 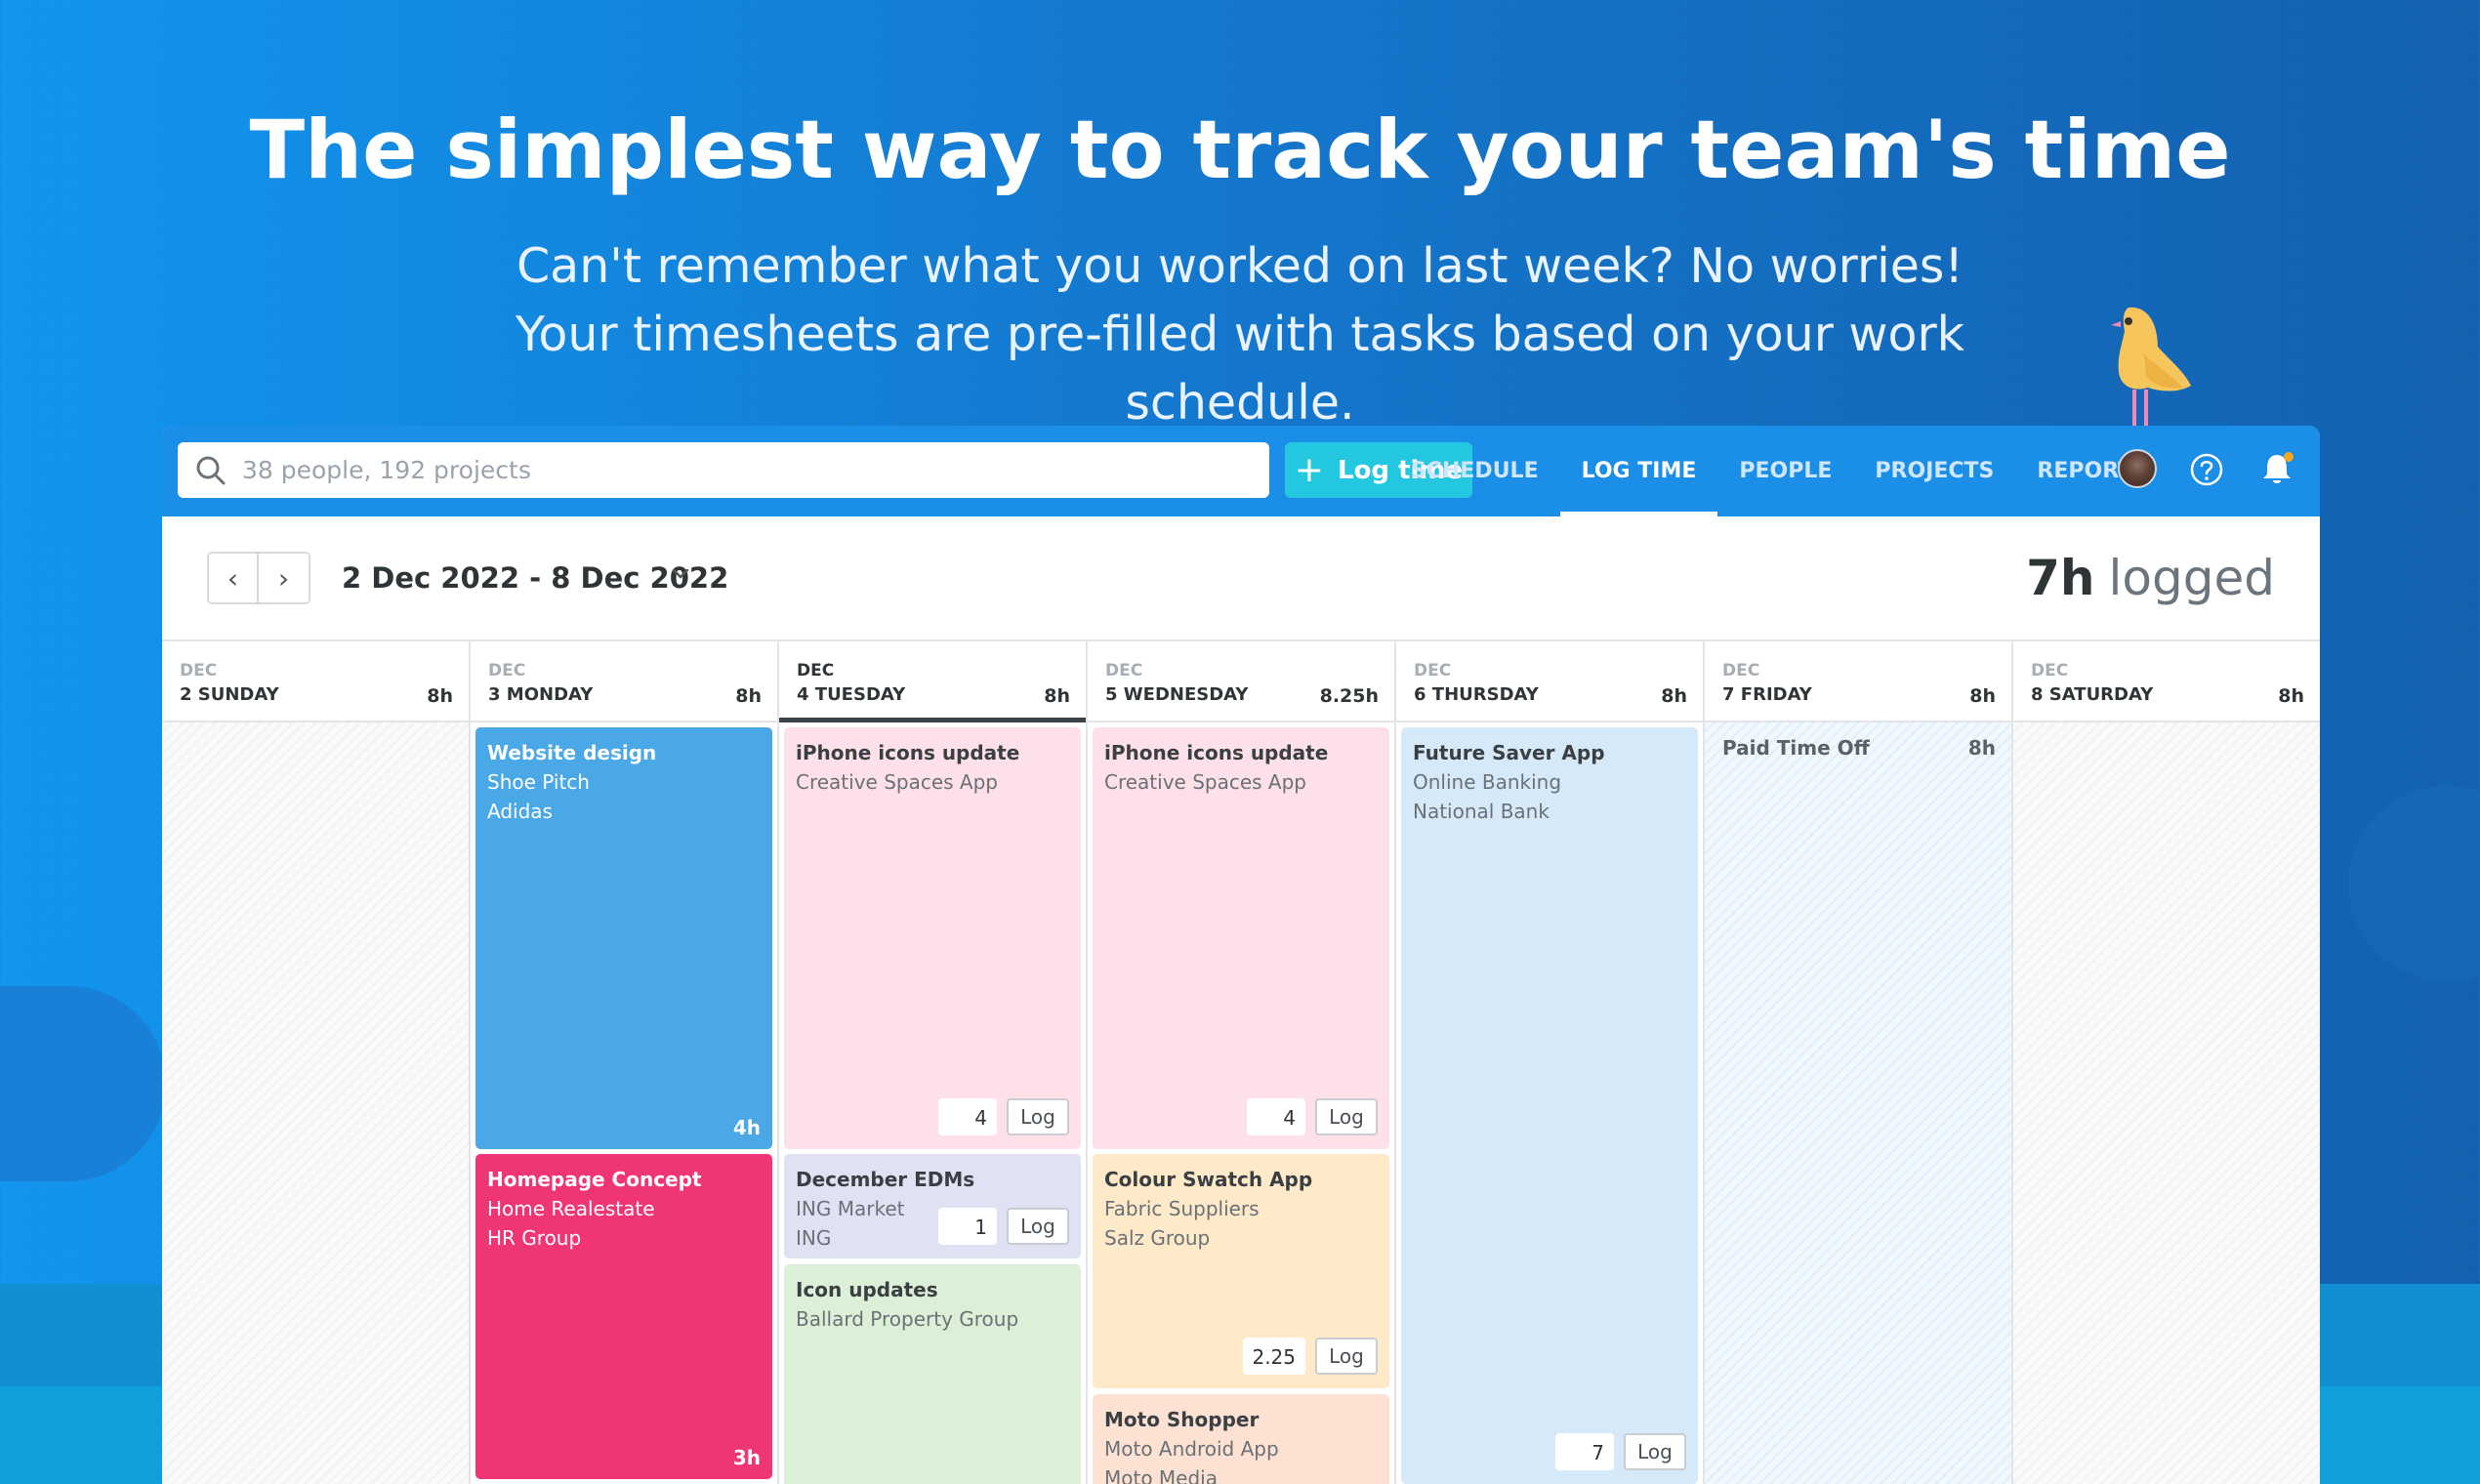 What do you see at coordinates (571, 1208) in the screenshot?
I see `task-project: Home Realestate` at bounding box center [571, 1208].